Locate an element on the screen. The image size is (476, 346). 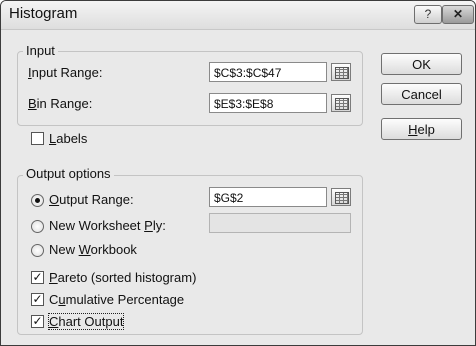
output-range-ref-button is located at coordinates (341, 197).